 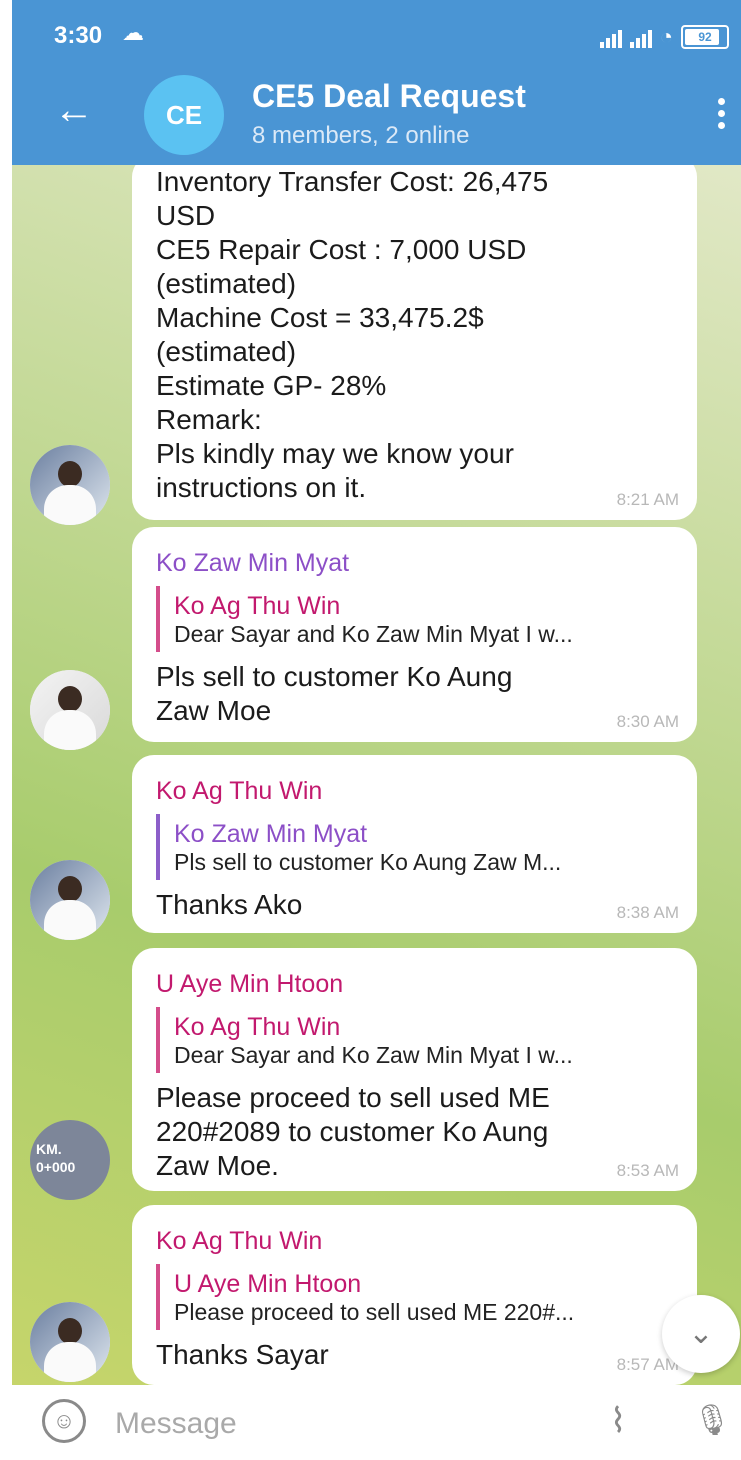 What do you see at coordinates (334, 693) in the screenshot?
I see `message-text: Pls sell to customer Ko Aung Zaw Moe` at bounding box center [334, 693].